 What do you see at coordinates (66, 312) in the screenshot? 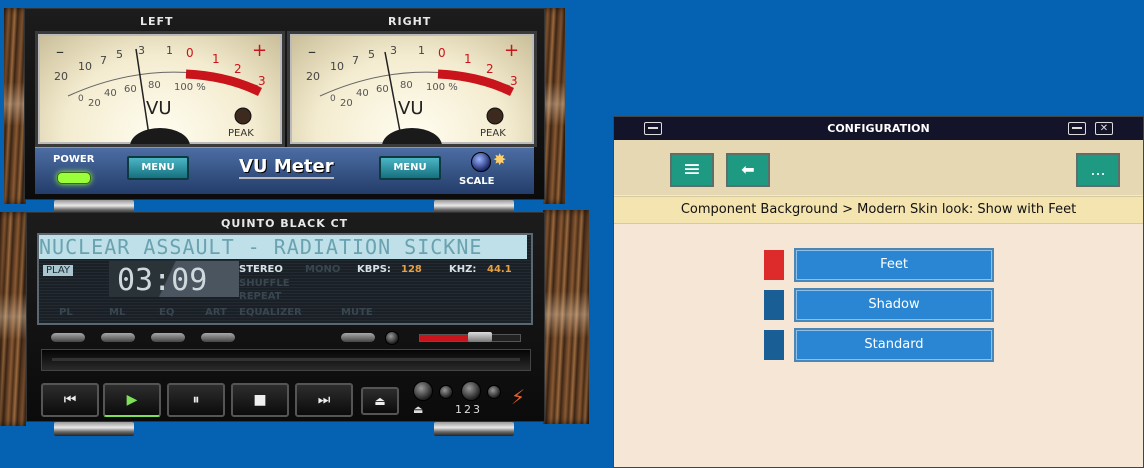
I see `pl-label: PL` at bounding box center [66, 312].